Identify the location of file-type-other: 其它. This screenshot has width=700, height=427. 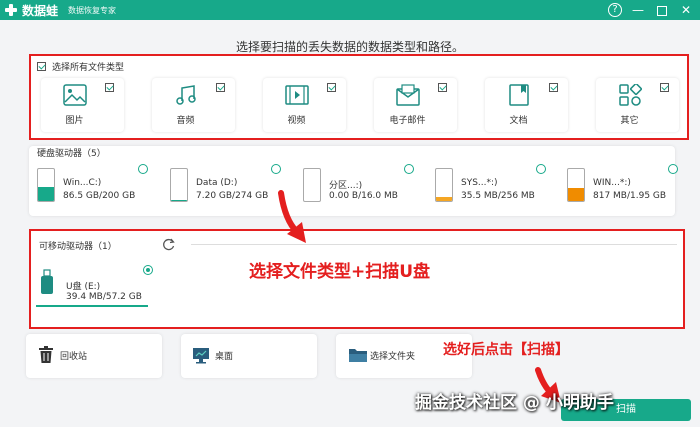
(637, 105).